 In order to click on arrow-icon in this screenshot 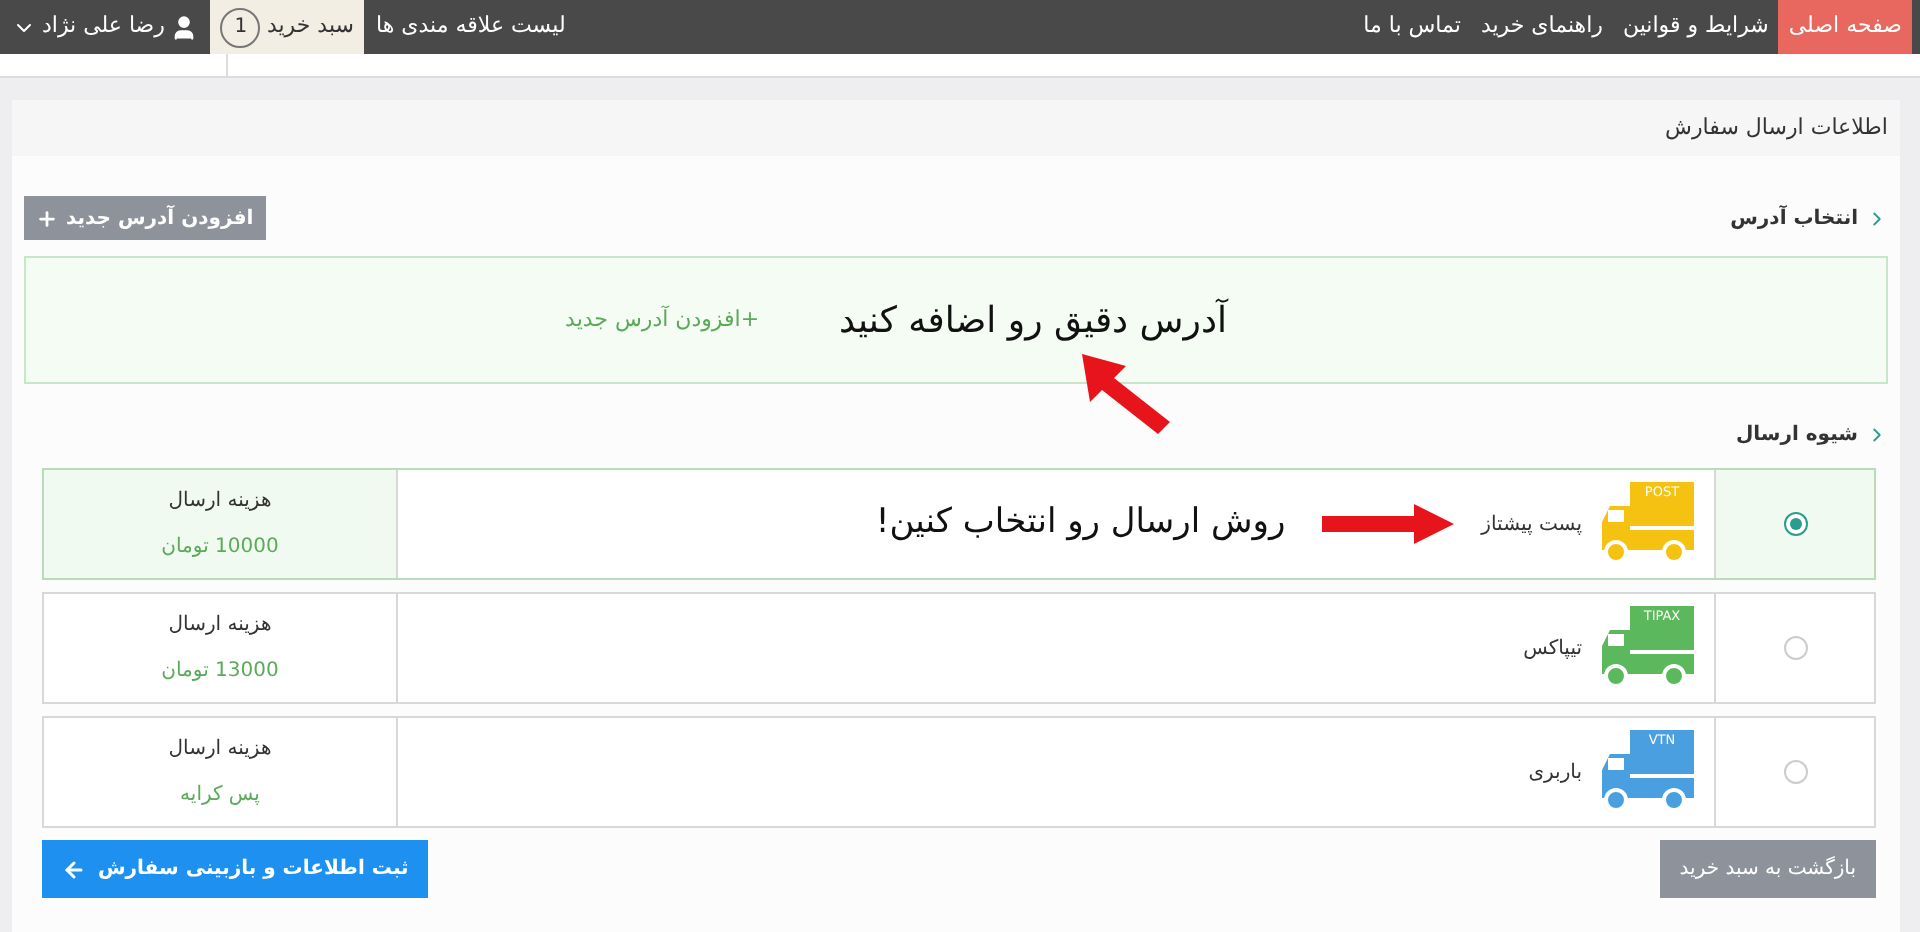, I will do `click(1387, 524)`.